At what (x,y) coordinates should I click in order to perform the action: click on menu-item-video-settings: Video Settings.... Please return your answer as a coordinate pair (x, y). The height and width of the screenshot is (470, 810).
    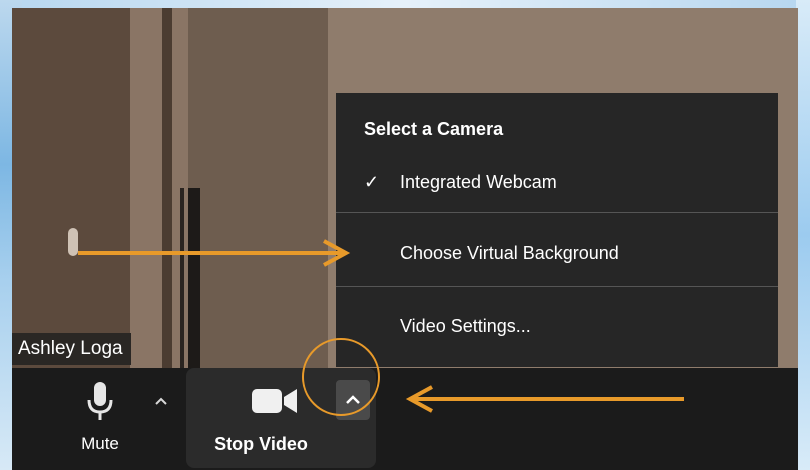
    Looking at the image, I should click on (557, 326).